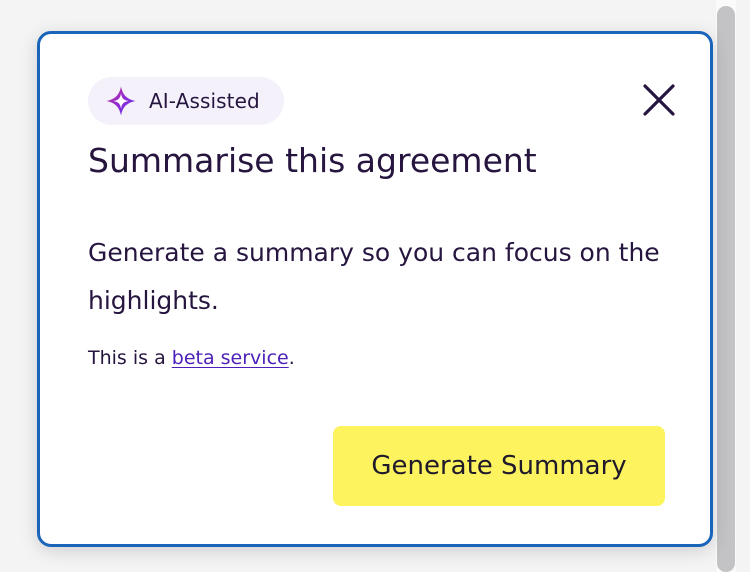  Describe the element at coordinates (312, 160) in the screenshot. I see `dialog-title: Summarise this agreement` at that location.